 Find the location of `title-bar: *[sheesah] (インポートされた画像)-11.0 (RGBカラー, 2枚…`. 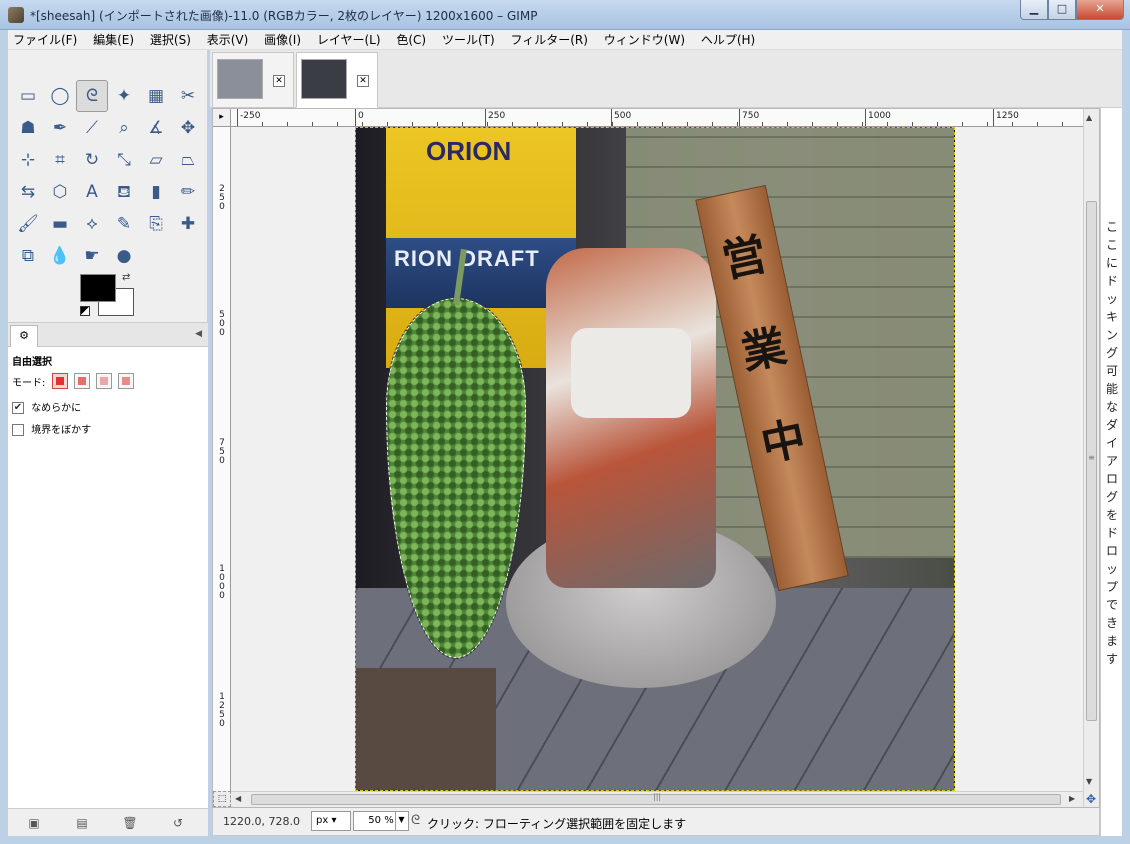

title-bar: *[sheesah] (インポートされた画像)-11.0 (RGBカラー, 2枚… is located at coordinates (565, 15).